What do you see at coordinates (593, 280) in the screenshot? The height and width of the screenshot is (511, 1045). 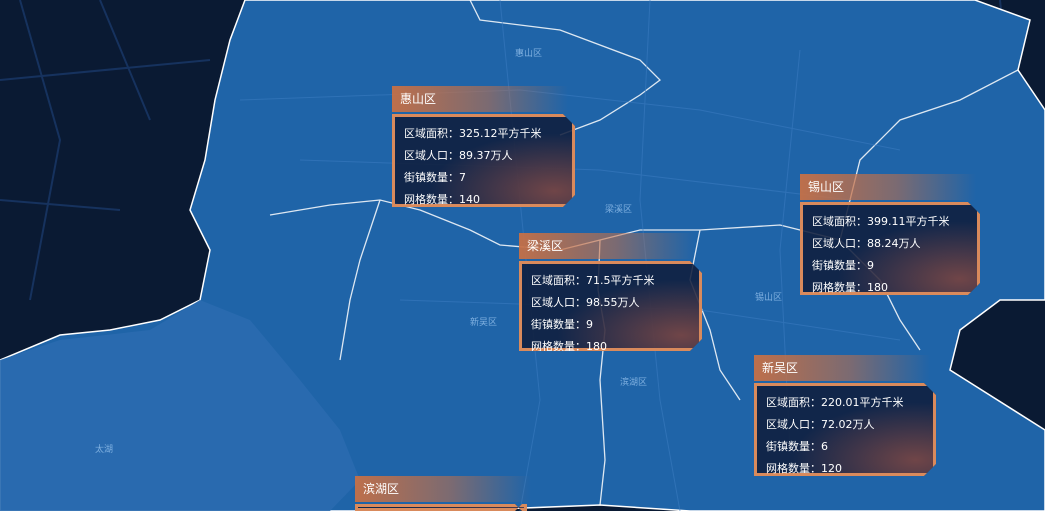 I see `field-area: 区域面积：71.5平方千米` at bounding box center [593, 280].